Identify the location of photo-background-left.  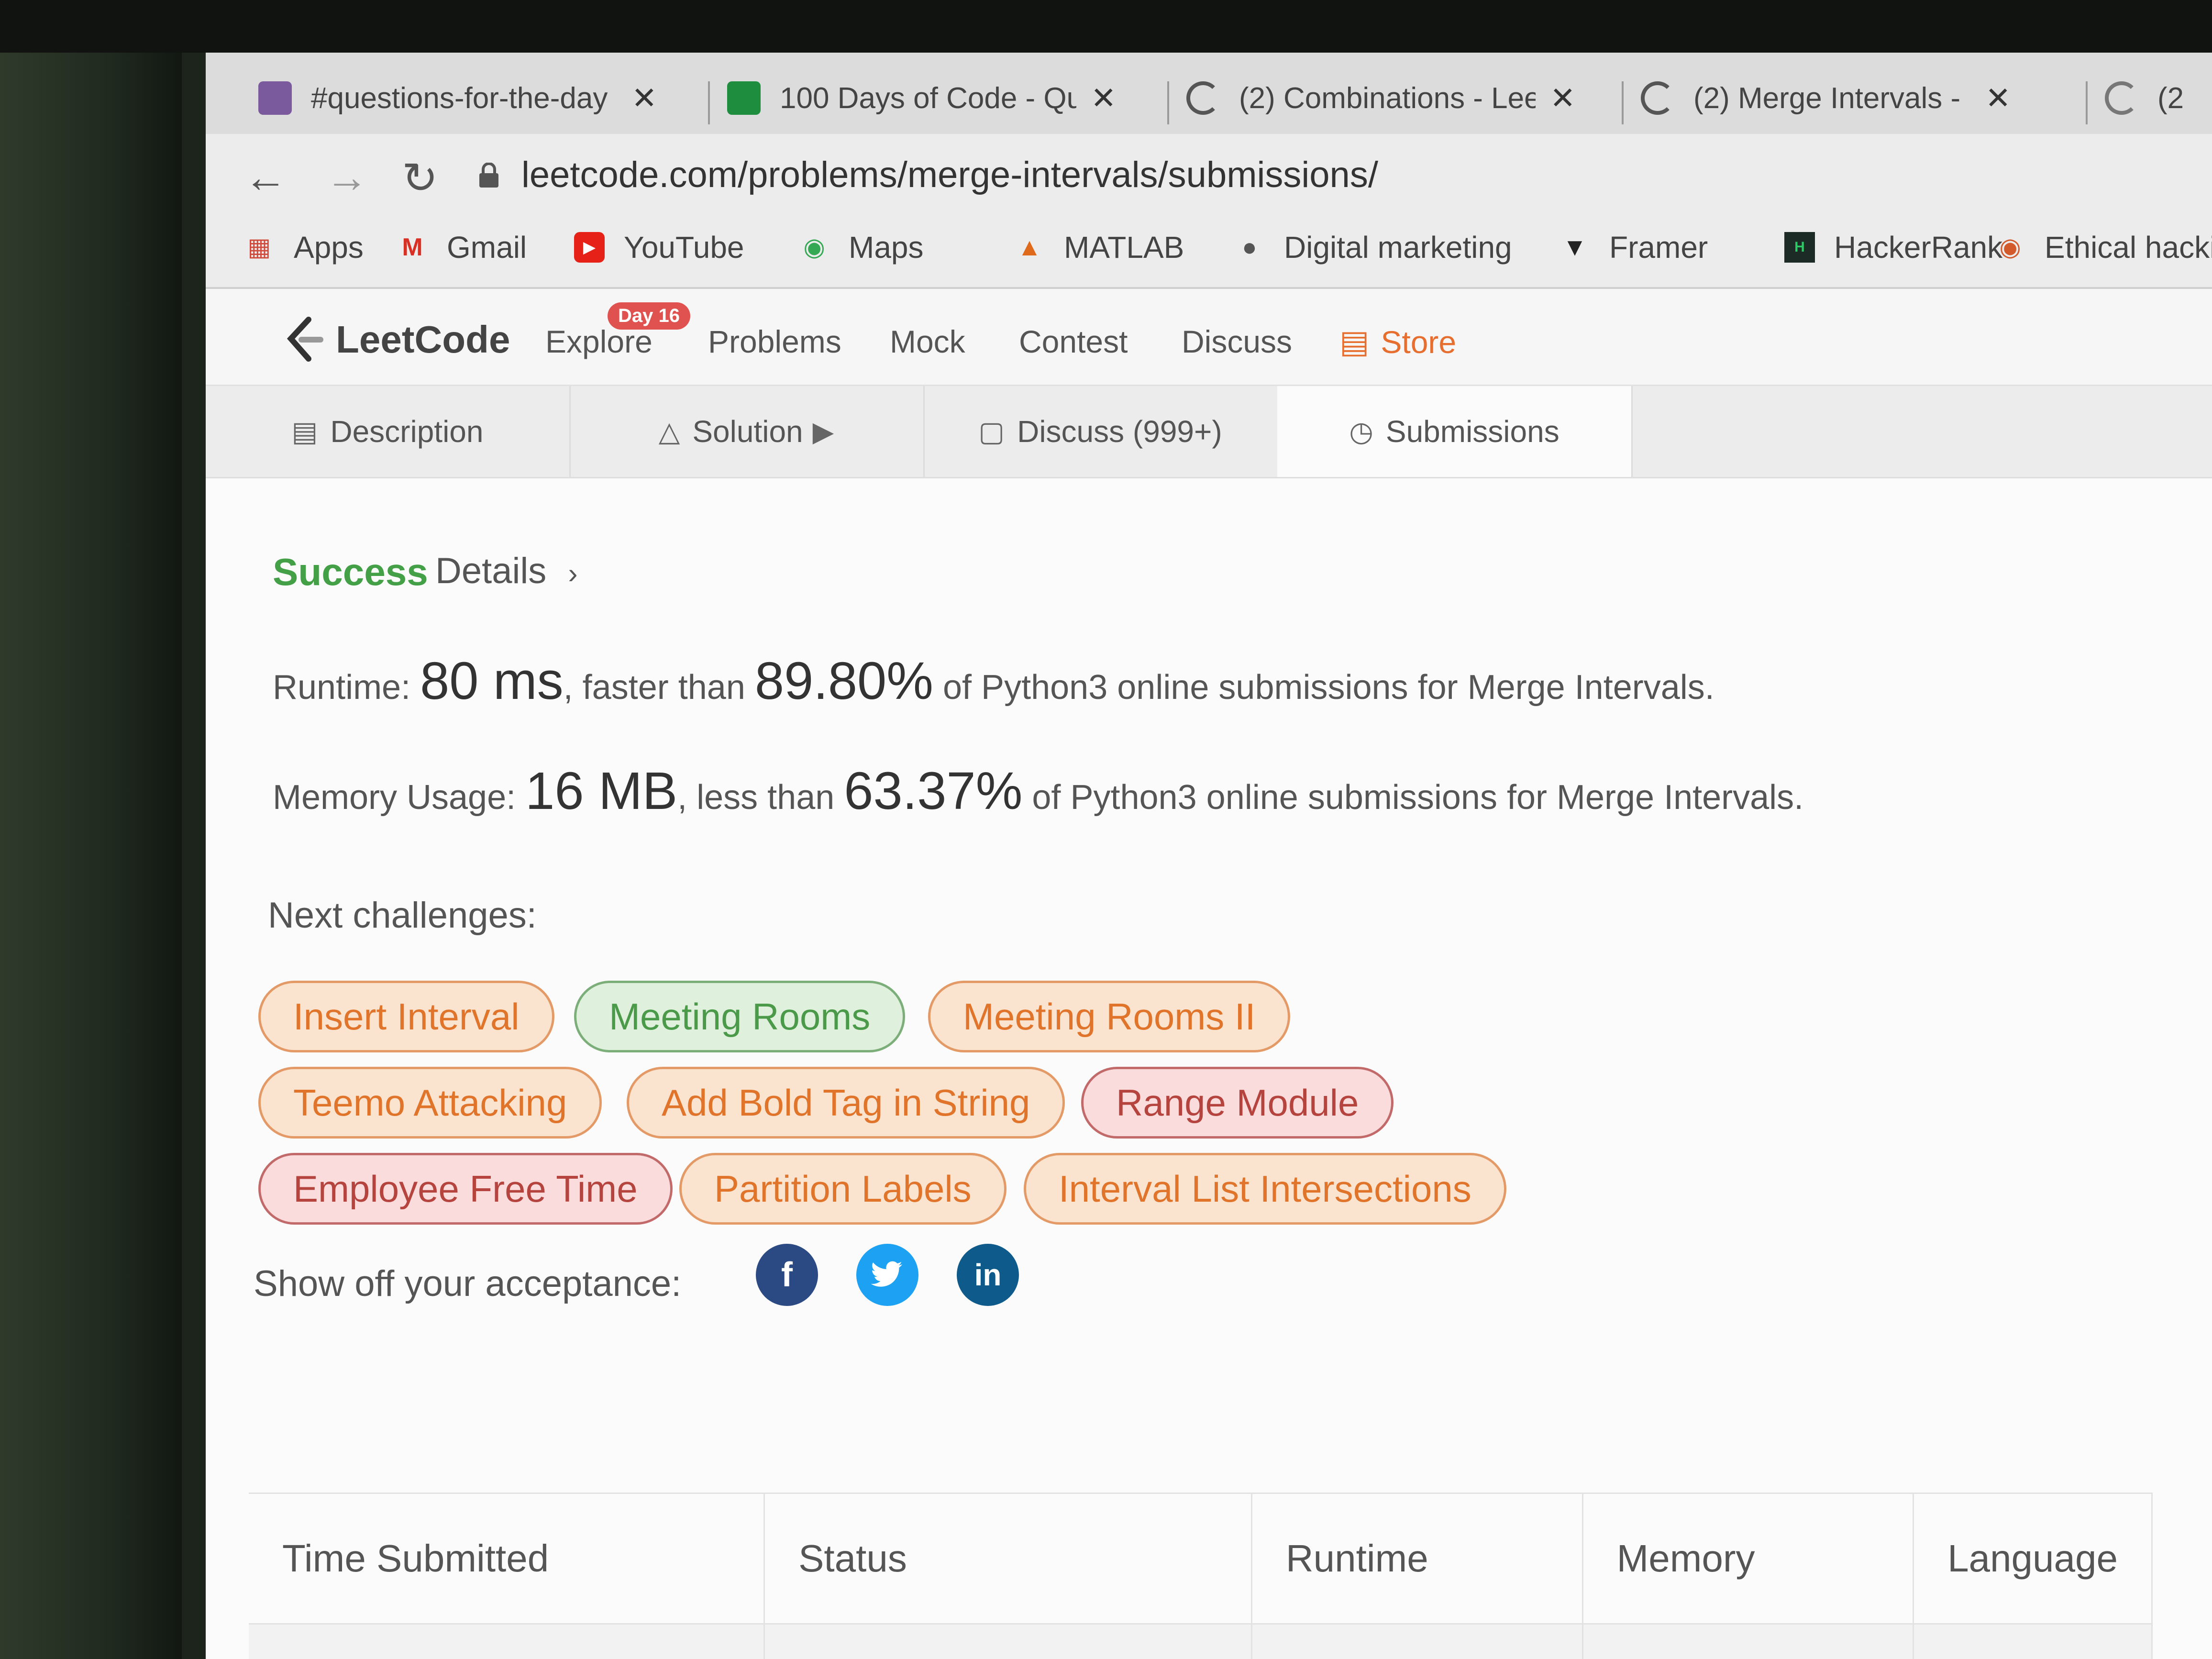
(91, 829).